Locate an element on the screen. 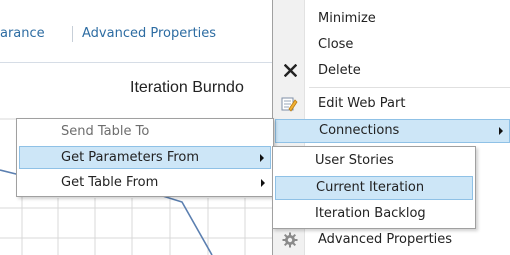 This screenshot has height=255, width=510. menu-item-get-parameters-from-label: Get Parameters From is located at coordinates (130, 157).